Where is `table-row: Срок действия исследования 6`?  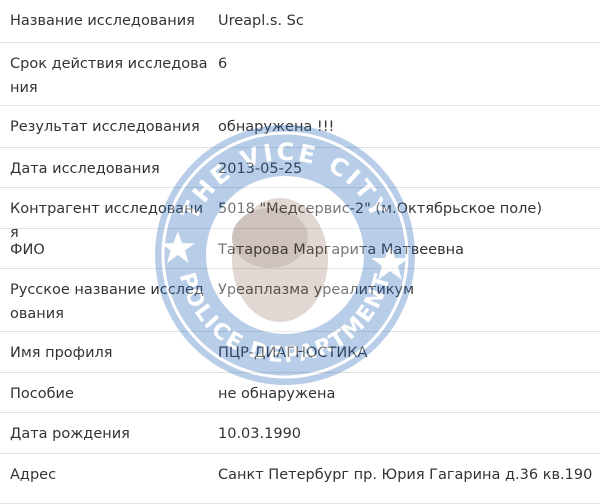
table-row: Срок действия исследования 6 is located at coordinates (300, 74).